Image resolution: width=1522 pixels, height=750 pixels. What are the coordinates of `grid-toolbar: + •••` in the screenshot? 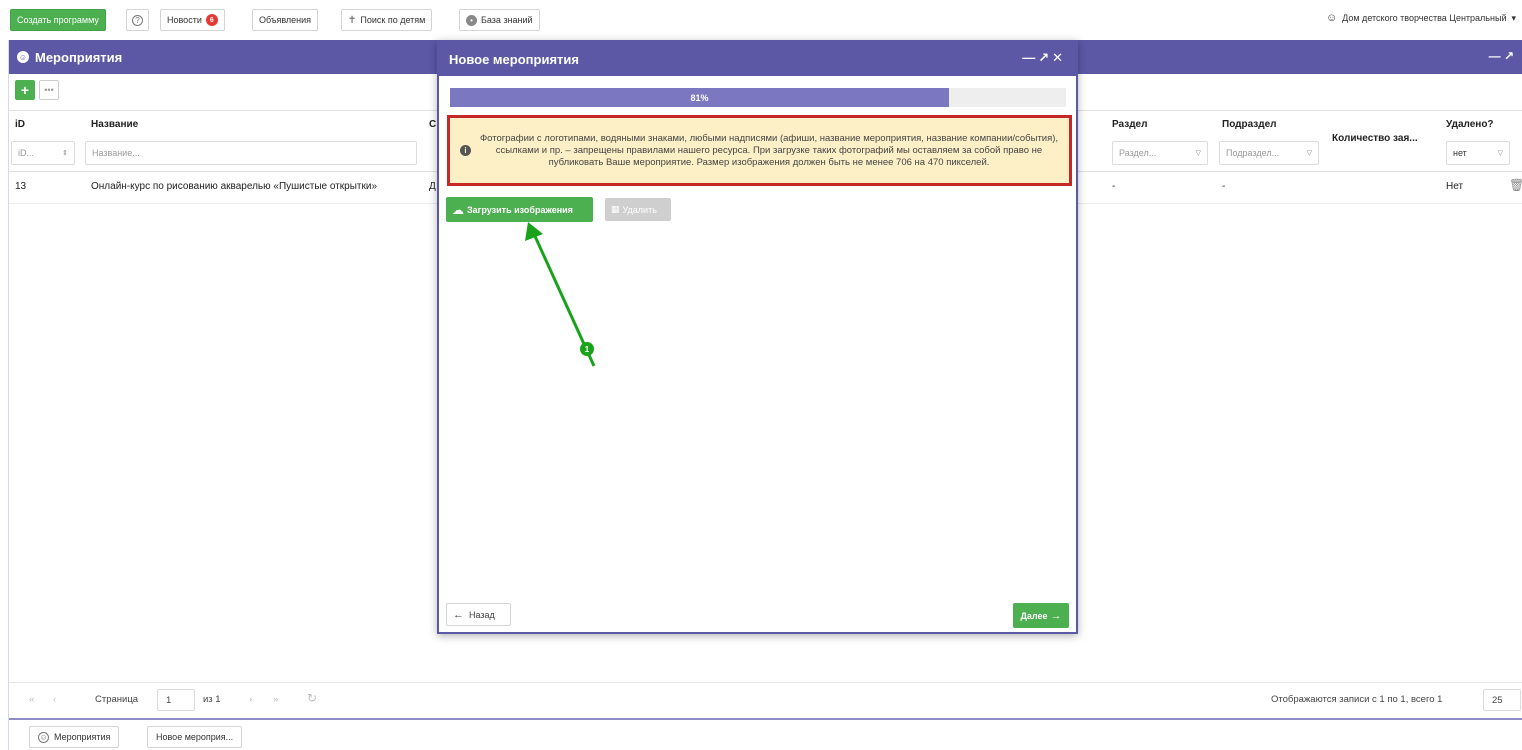 It's located at (37, 90).